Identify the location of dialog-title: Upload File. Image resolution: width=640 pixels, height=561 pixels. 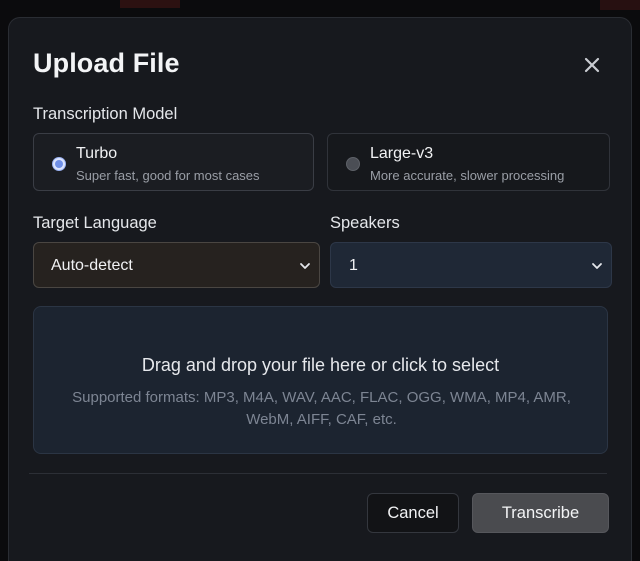
(106, 63).